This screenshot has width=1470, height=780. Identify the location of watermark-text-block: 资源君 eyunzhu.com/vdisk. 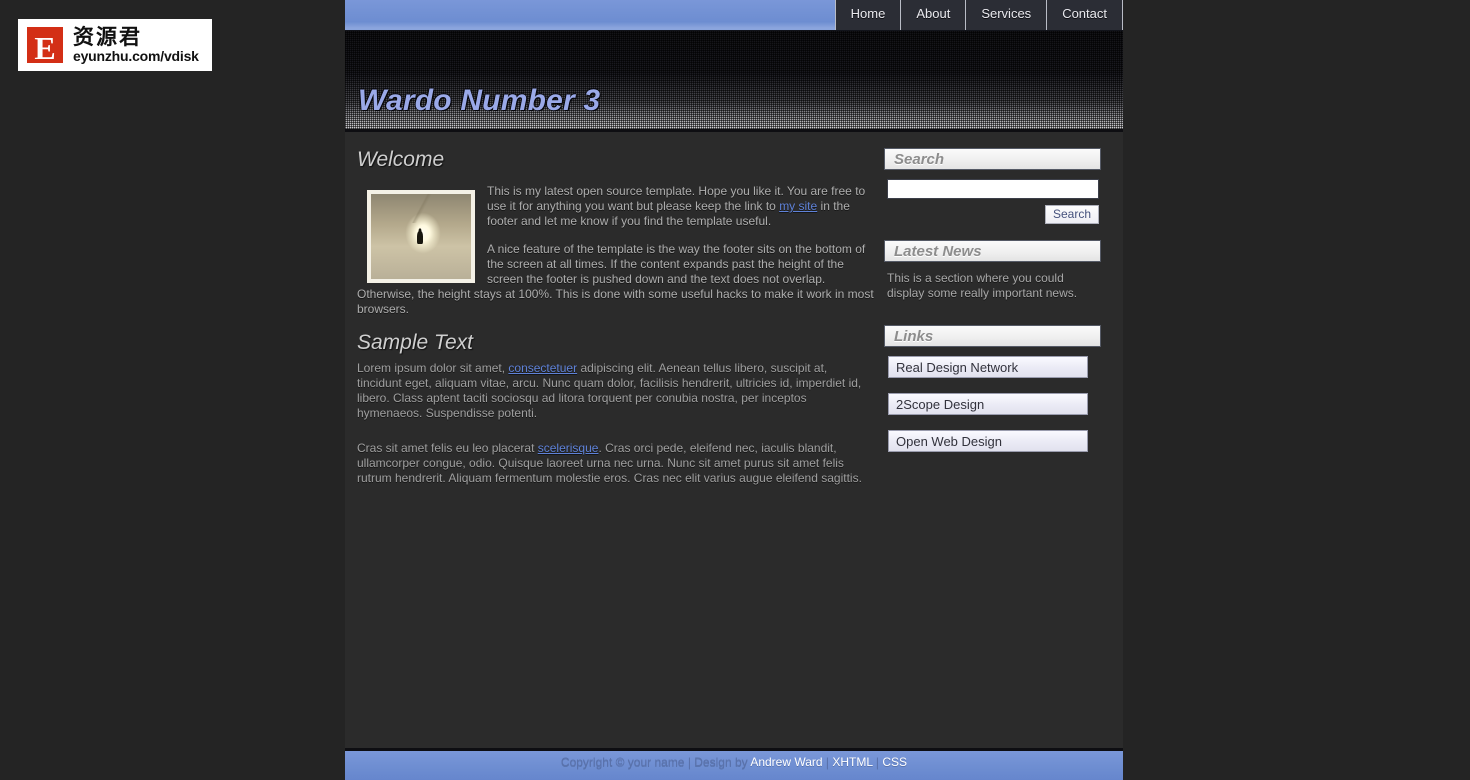
(136, 45).